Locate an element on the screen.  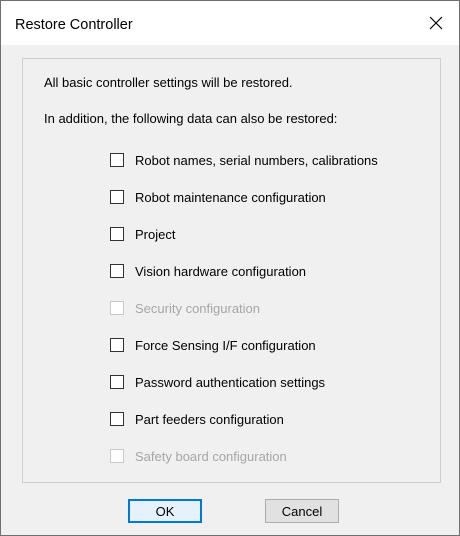
option-label: Vision hardware configuration is located at coordinates (221, 271).